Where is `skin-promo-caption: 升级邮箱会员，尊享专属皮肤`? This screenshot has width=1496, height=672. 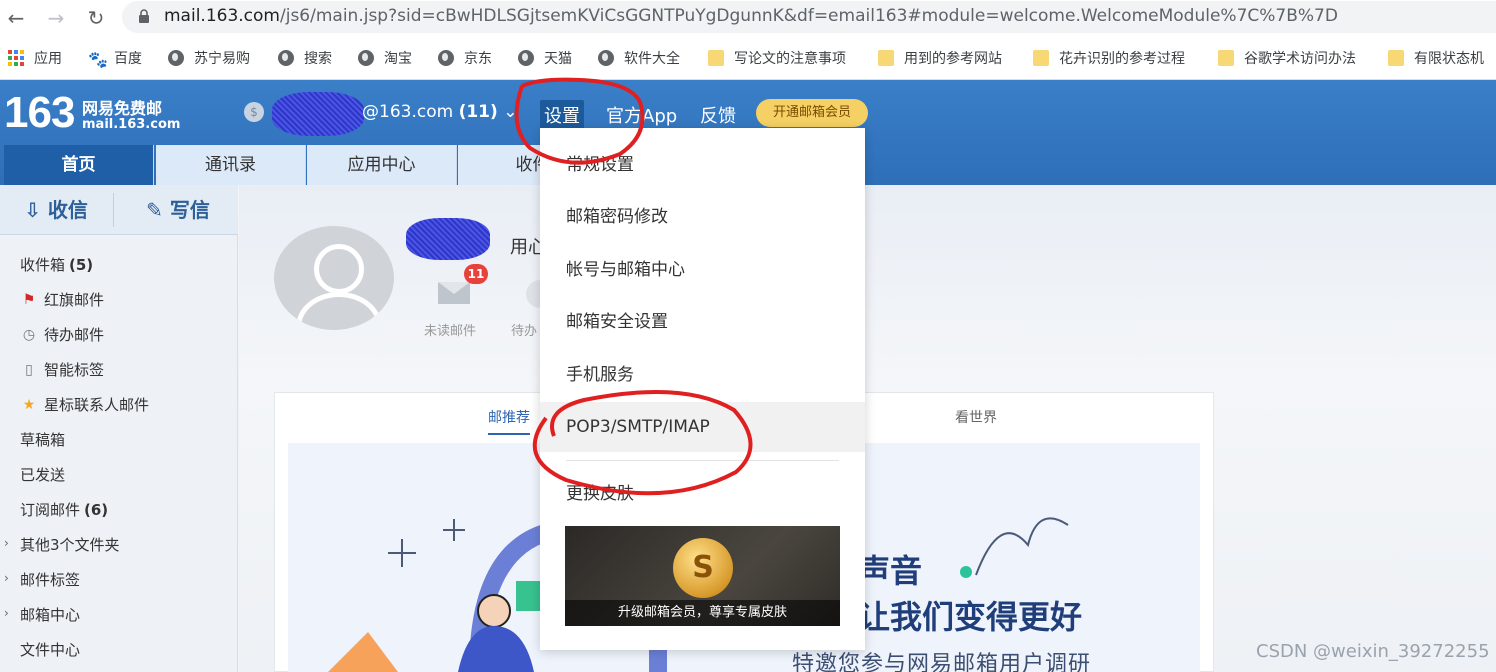 skin-promo-caption: 升级邮箱会员，尊享专属皮肤 is located at coordinates (702, 613).